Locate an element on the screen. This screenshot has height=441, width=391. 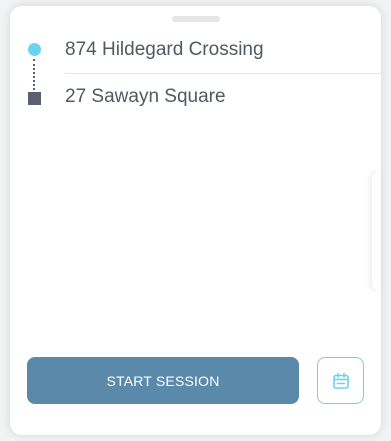
route-connector is located at coordinates (34, 74).